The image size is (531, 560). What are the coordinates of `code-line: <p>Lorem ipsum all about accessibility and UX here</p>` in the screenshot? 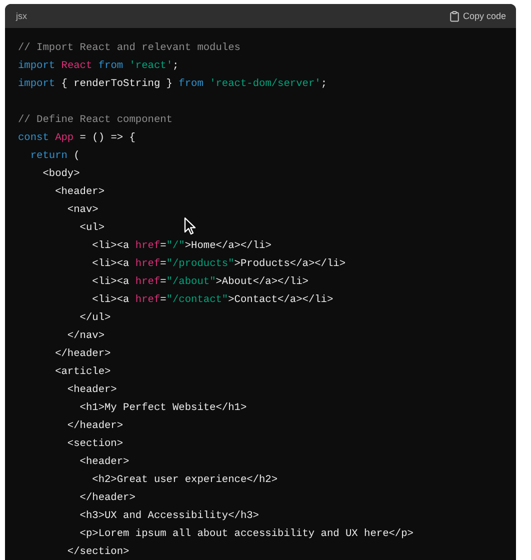 It's located at (246, 534).